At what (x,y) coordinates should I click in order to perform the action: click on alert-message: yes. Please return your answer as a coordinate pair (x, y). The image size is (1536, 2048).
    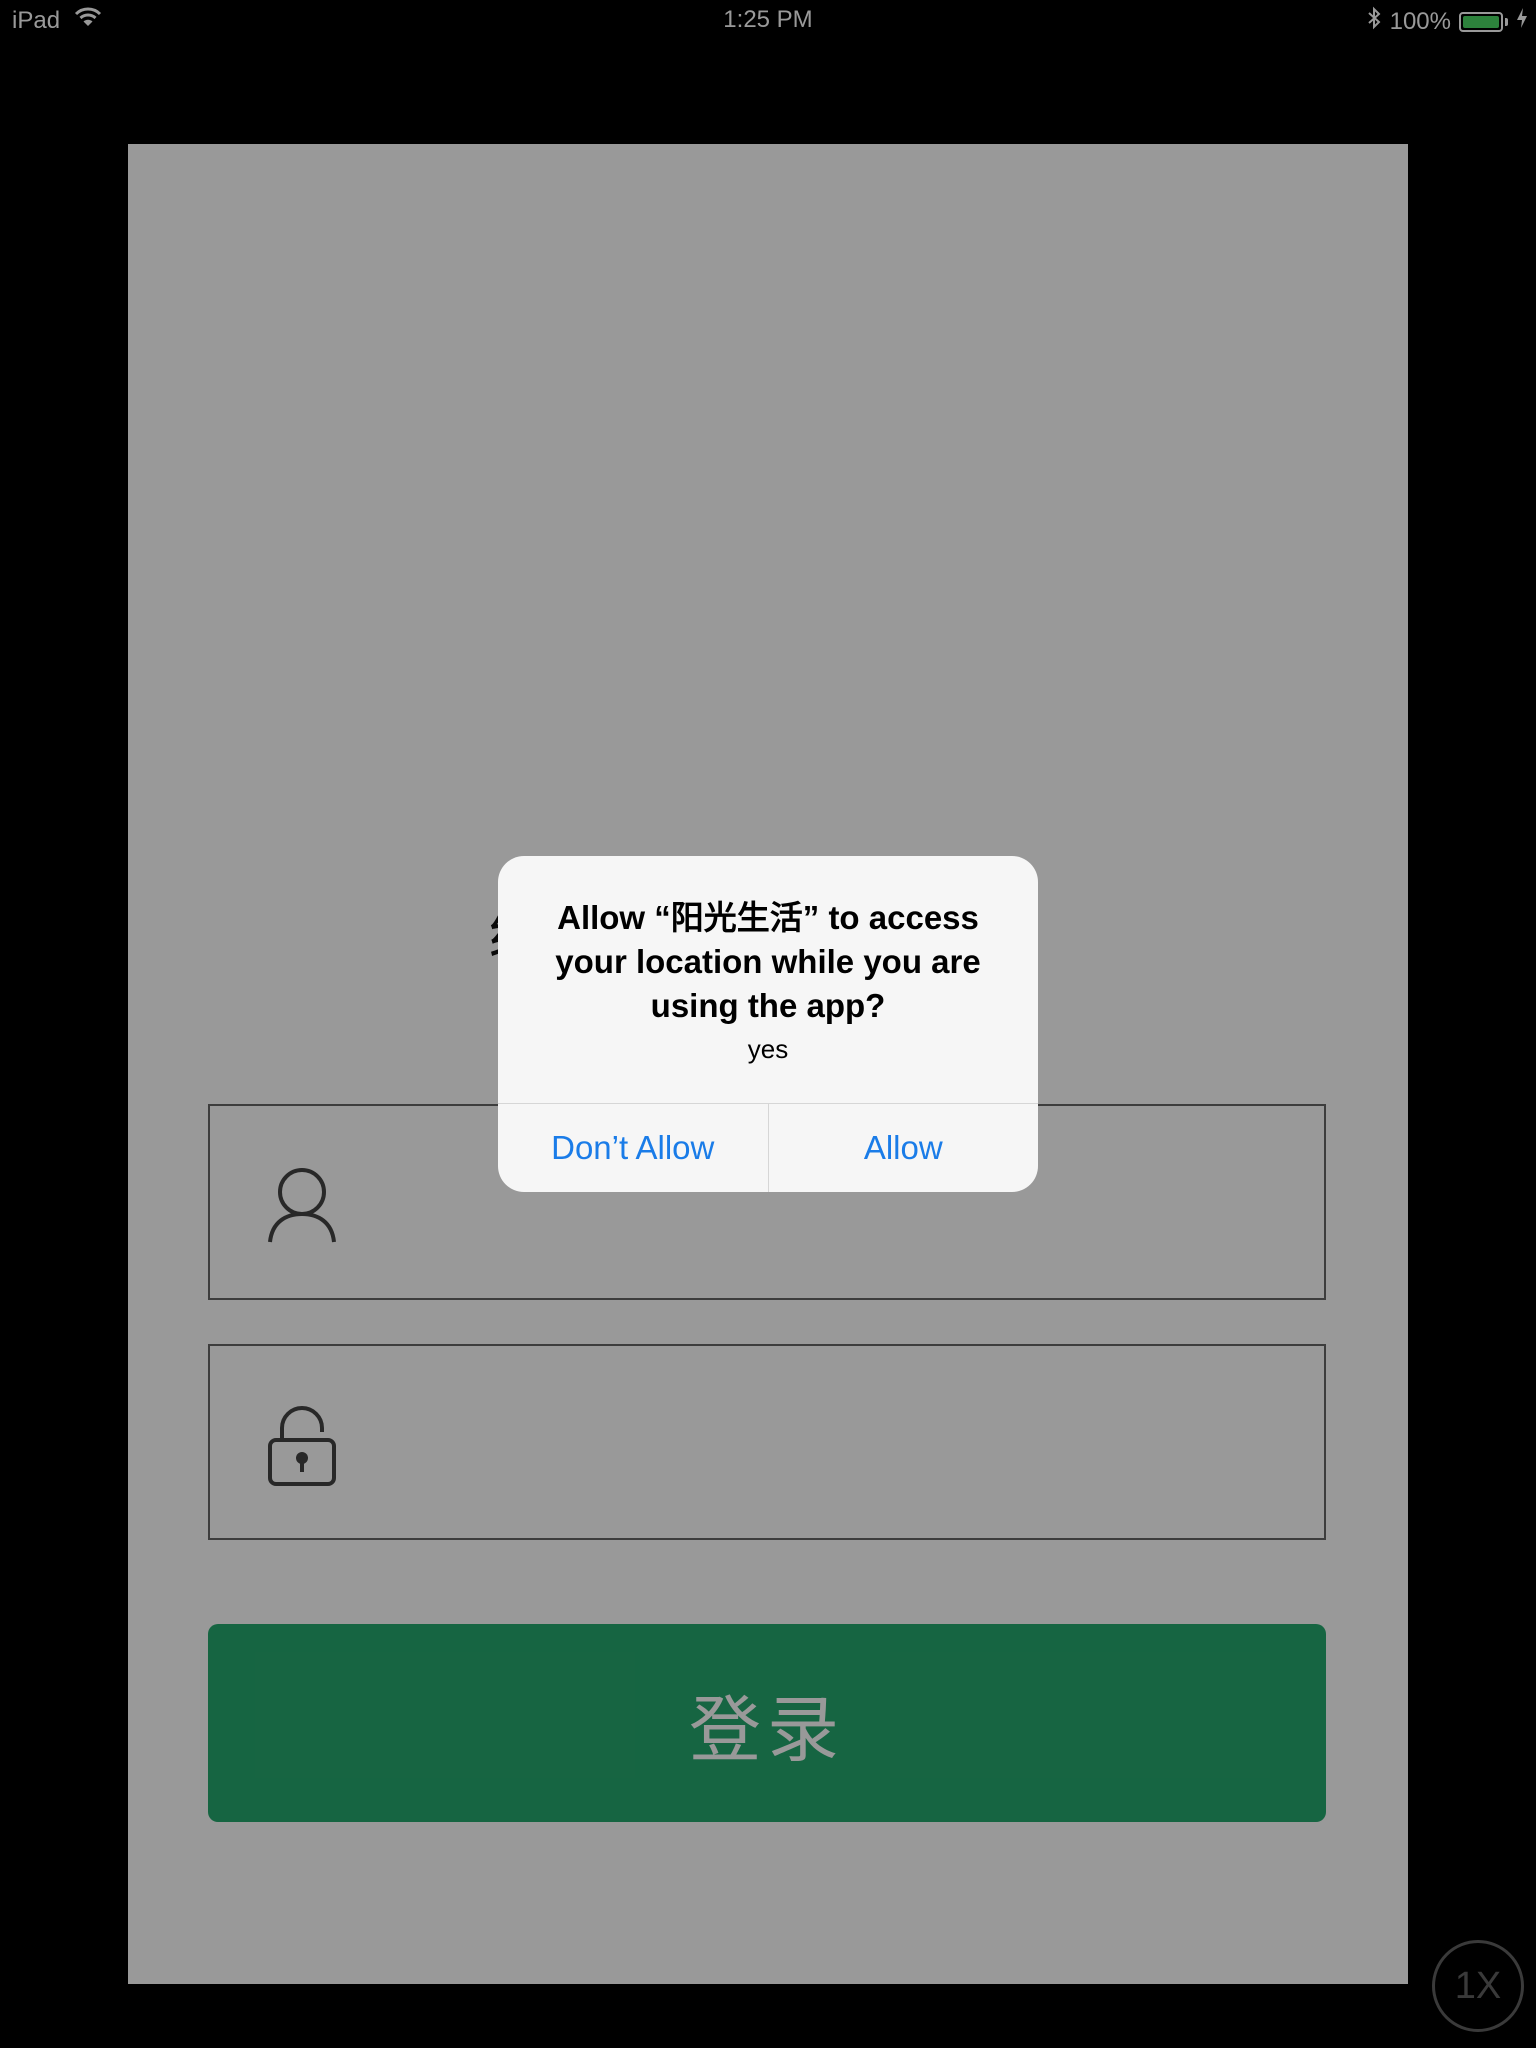
    Looking at the image, I should click on (768, 1049).